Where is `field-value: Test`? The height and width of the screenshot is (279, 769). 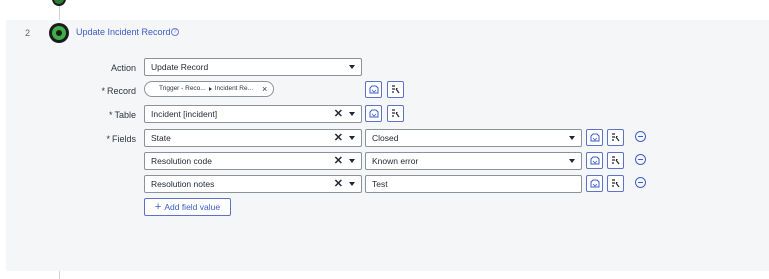
field-value: Test is located at coordinates (380, 184).